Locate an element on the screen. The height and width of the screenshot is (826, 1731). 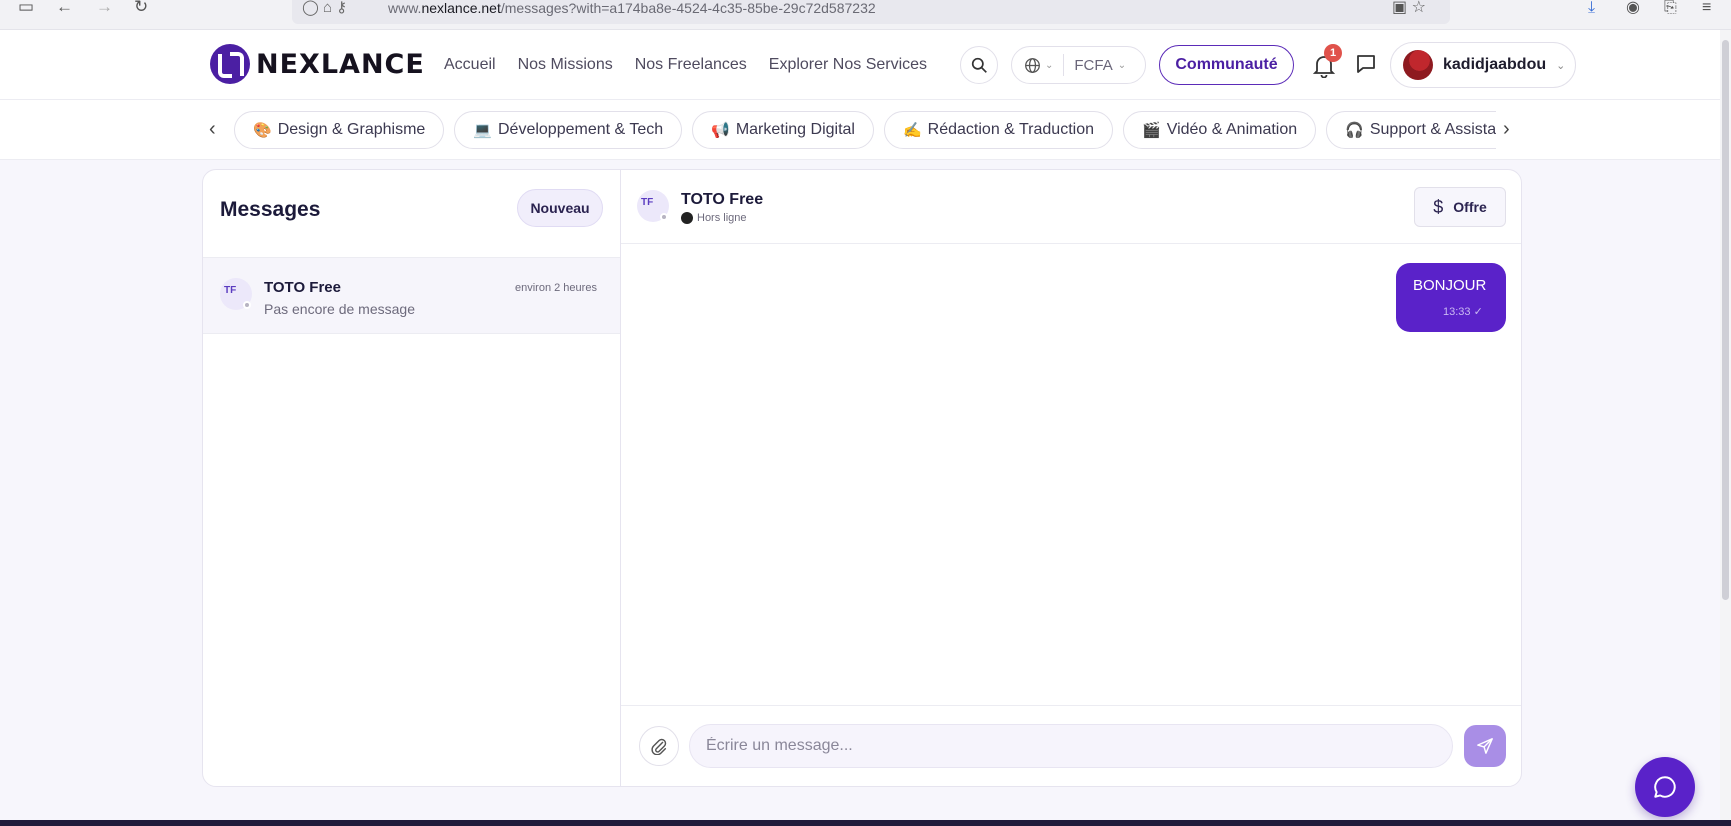
category-development: 💻 Développement & Tech is located at coordinates (568, 130).